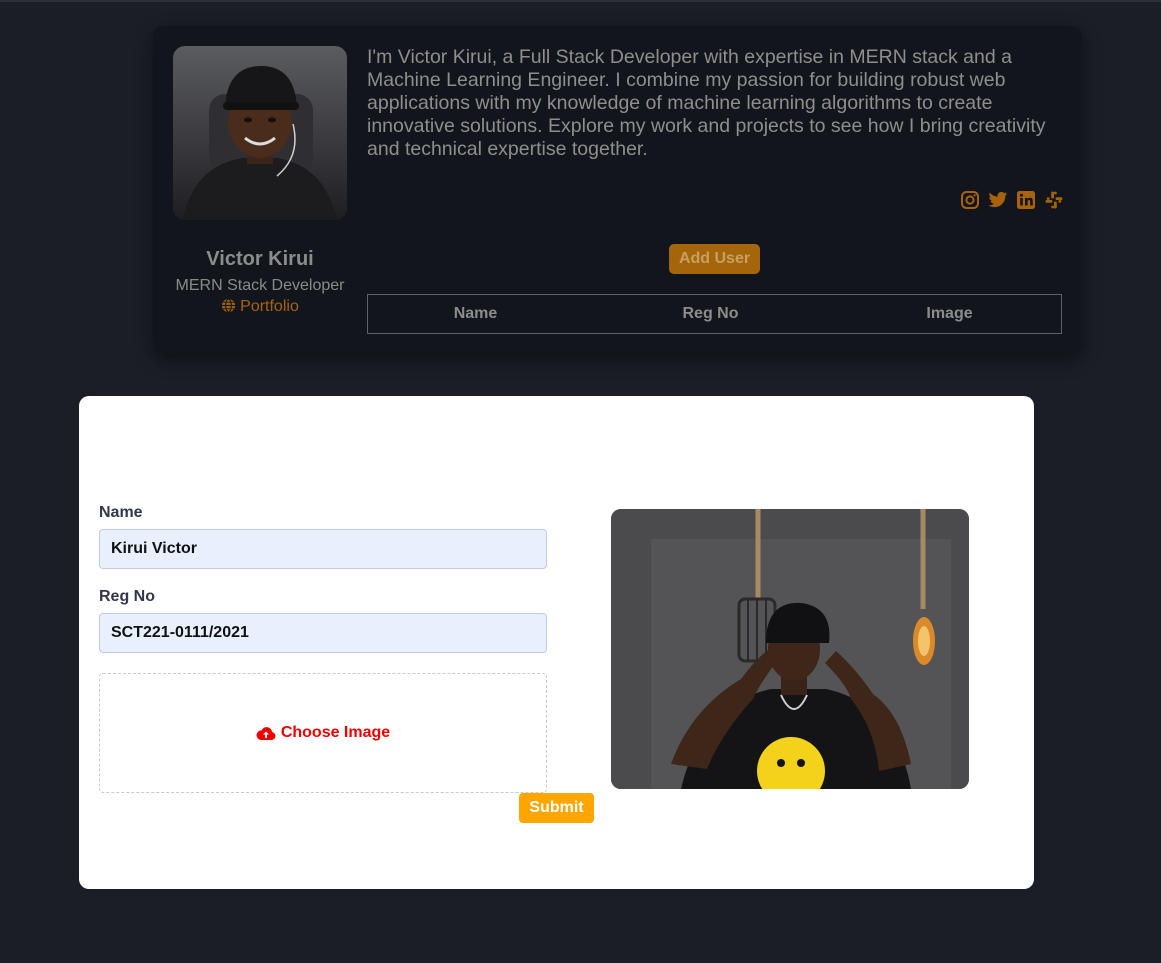  What do you see at coordinates (260, 133) in the screenshot?
I see `profile-avatar` at bounding box center [260, 133].